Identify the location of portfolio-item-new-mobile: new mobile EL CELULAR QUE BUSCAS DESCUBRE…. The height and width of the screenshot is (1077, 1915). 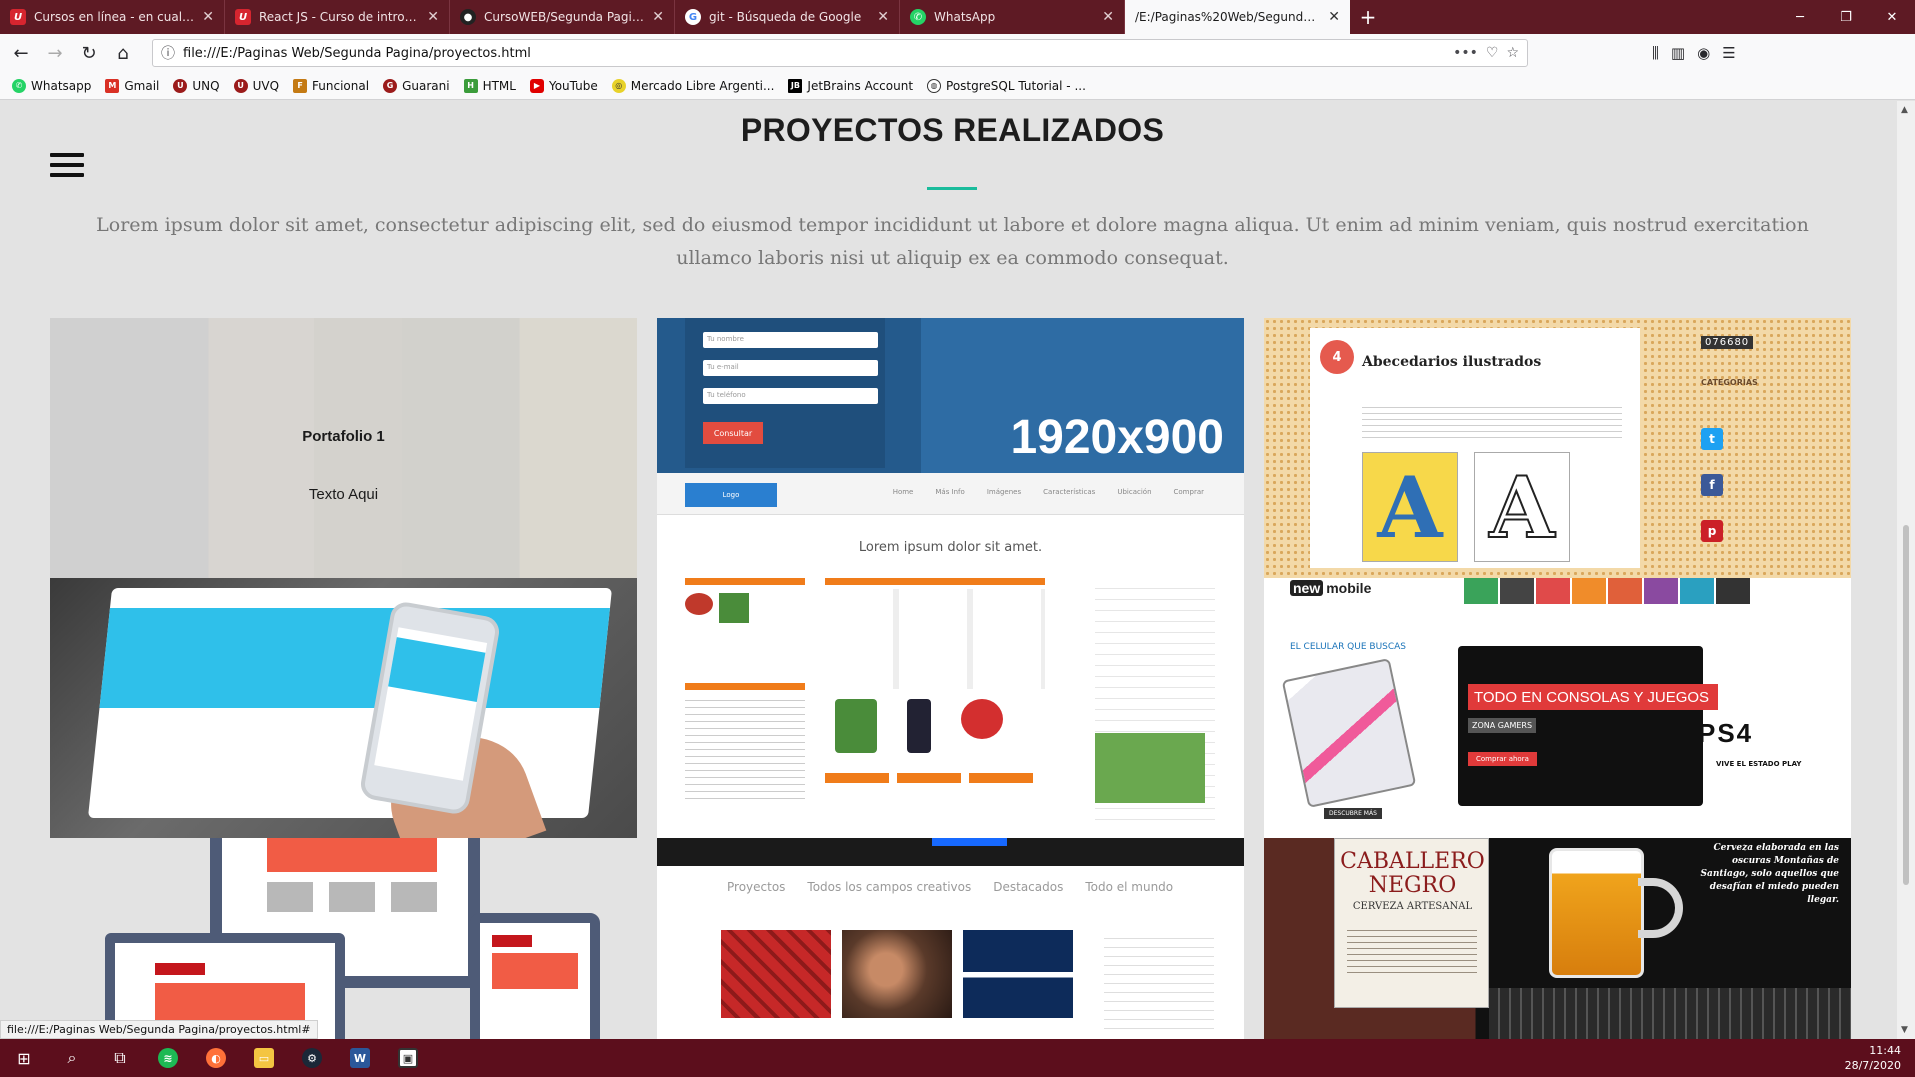
(1557, 708).